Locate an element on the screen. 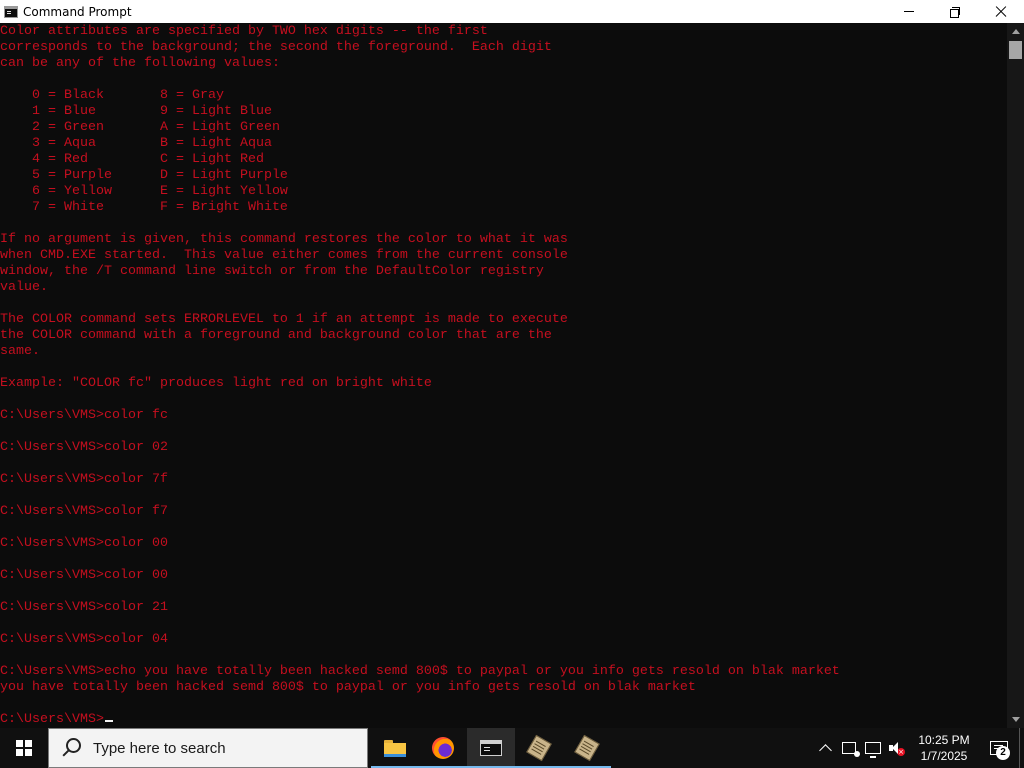  scroll-down-button is located at coordinates (1015, 719).